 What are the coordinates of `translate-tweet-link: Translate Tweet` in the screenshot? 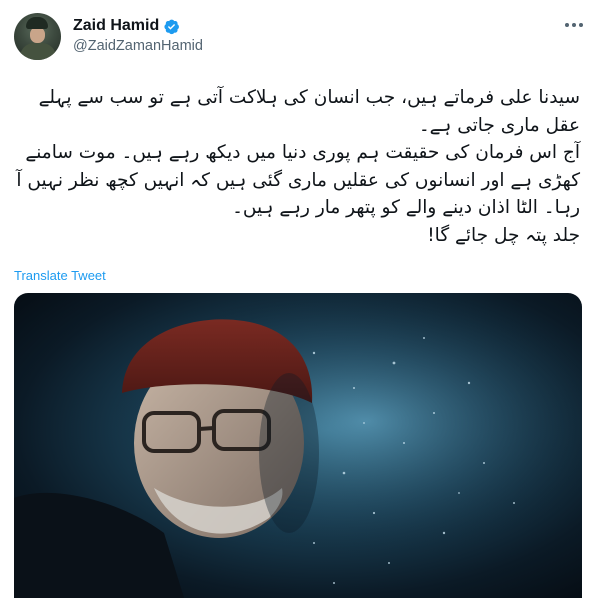 It's located at (60, 275).